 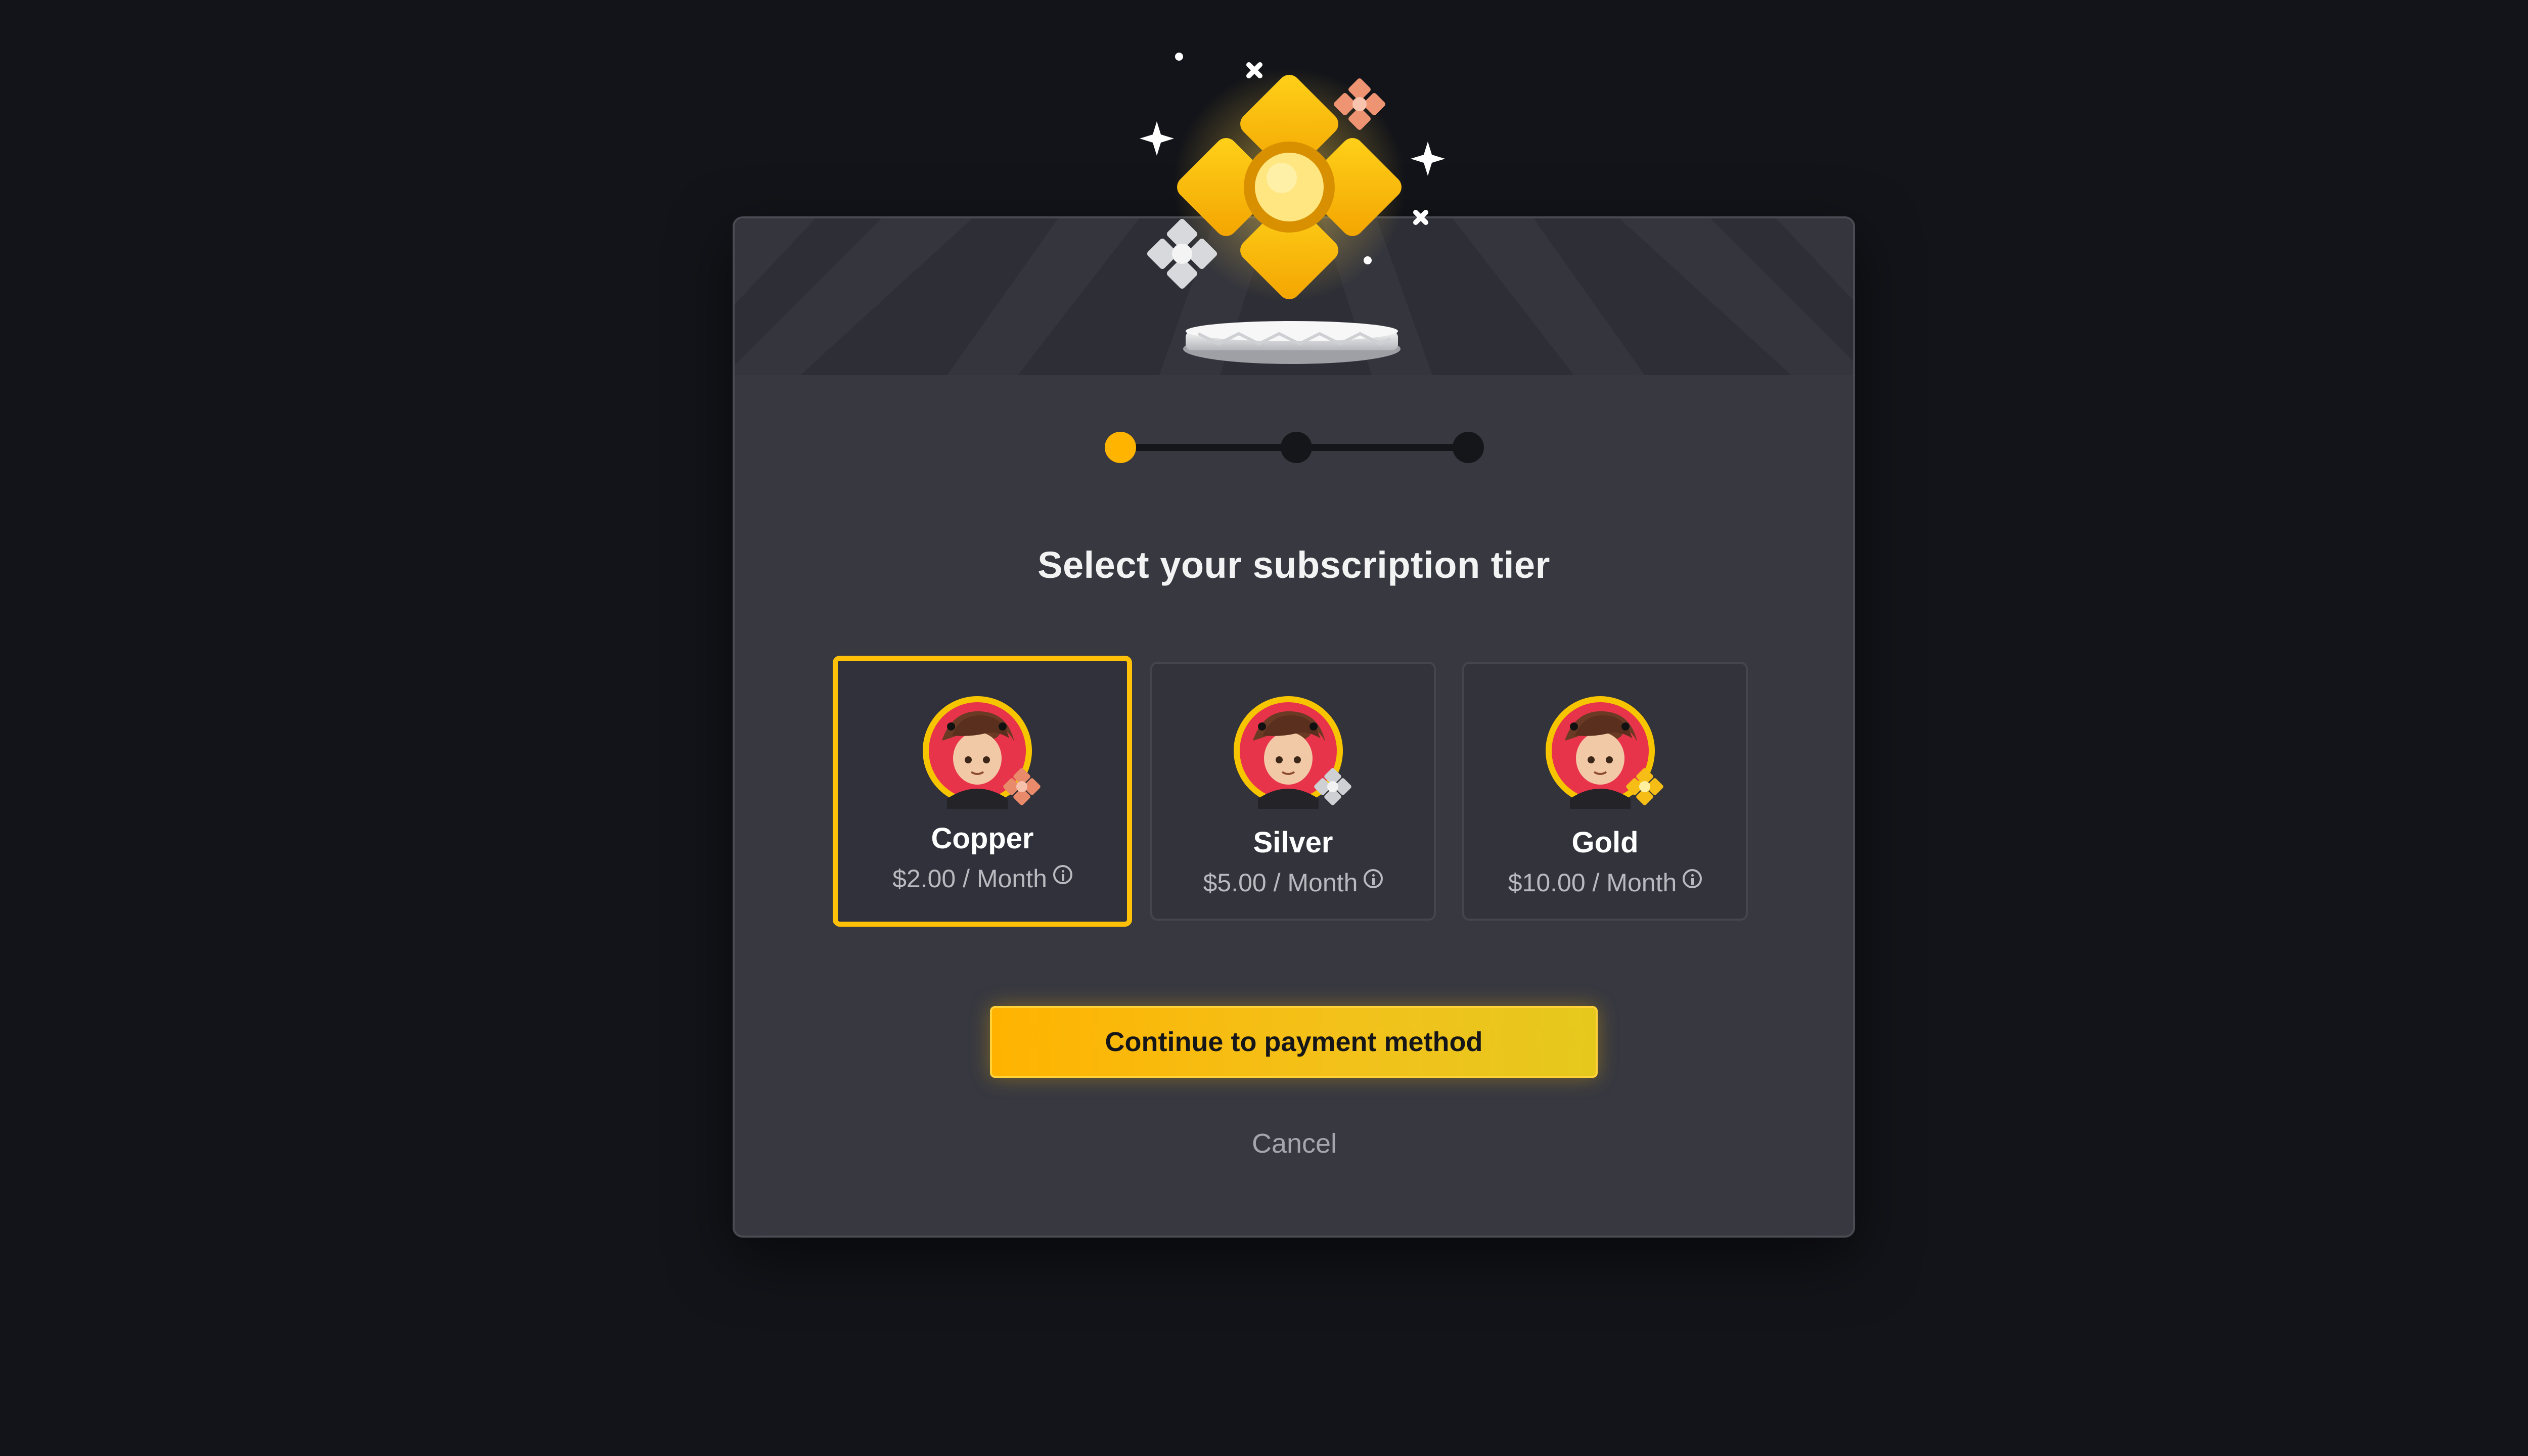 What do you see at coordinates (983, 838) in the screenshot?
I see `tier-name: Copper` at bounding box center [983, 838].